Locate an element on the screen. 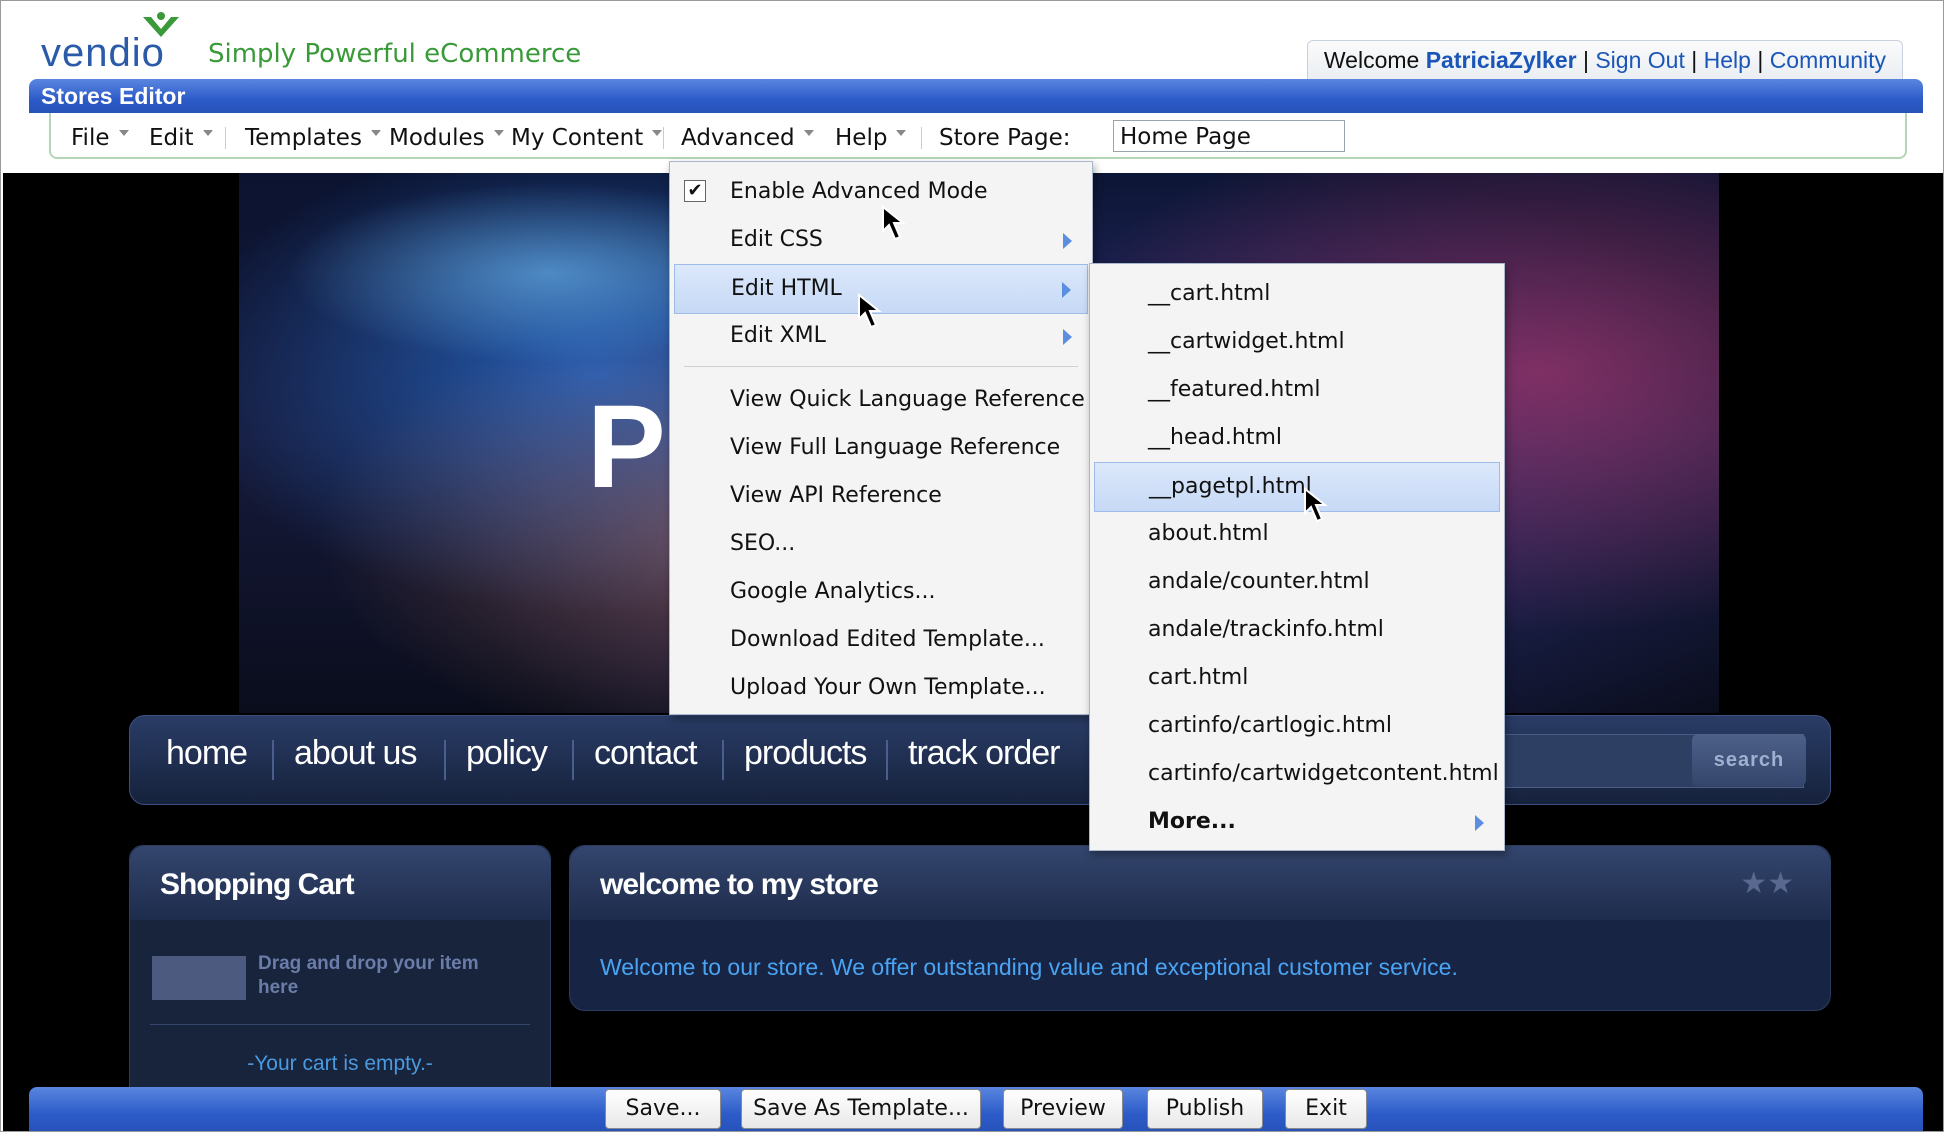 This screenshot has width=1944, height=1132. store-page-label: Store Page: is located at coordinates (1005, 138).